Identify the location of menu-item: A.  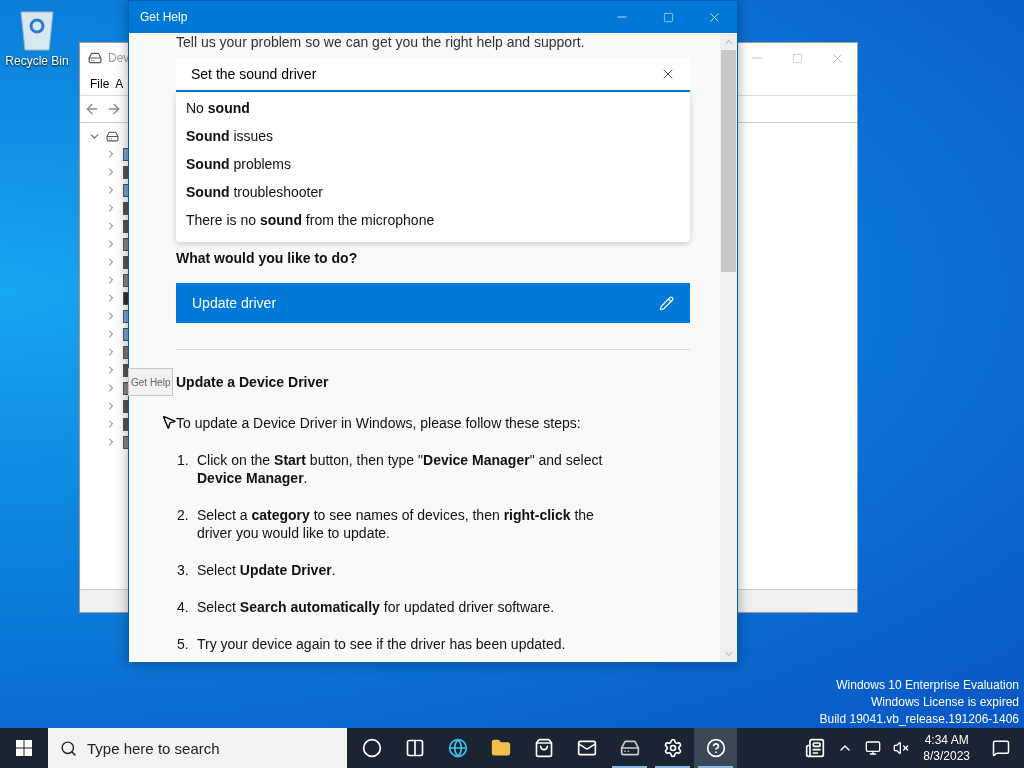
(119, 84).